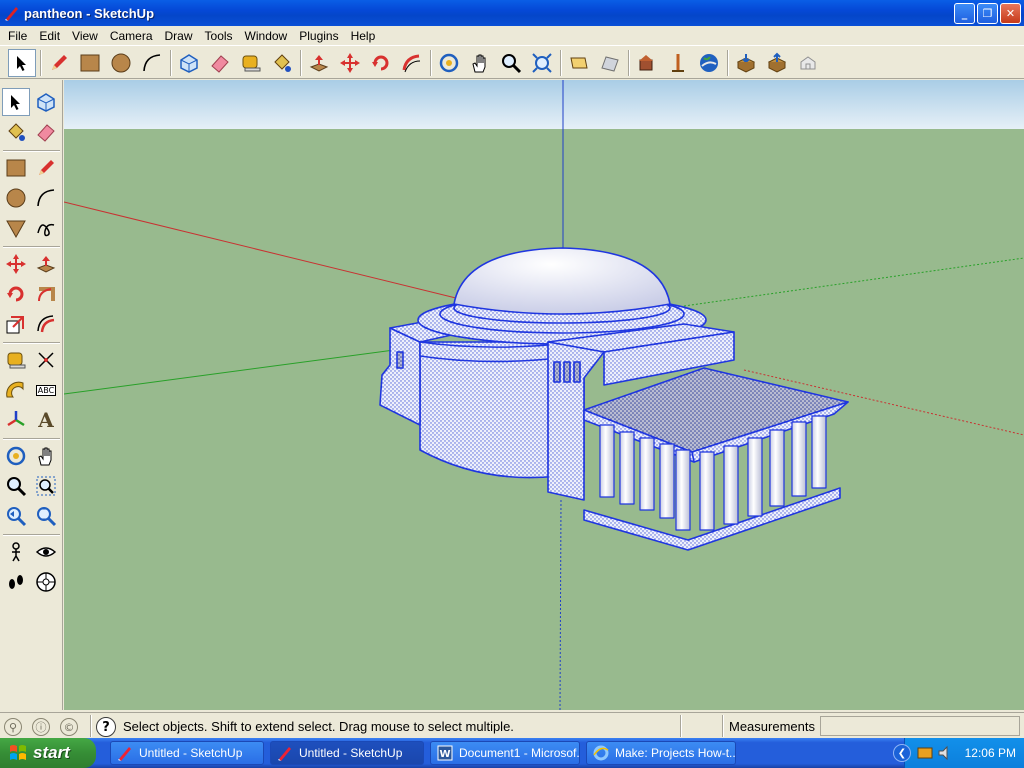 This screenshot has height=768, width=1024. Describe the element at coordinates (46, 360) in the screenshot. I see `left-dimension-tool` at that location.